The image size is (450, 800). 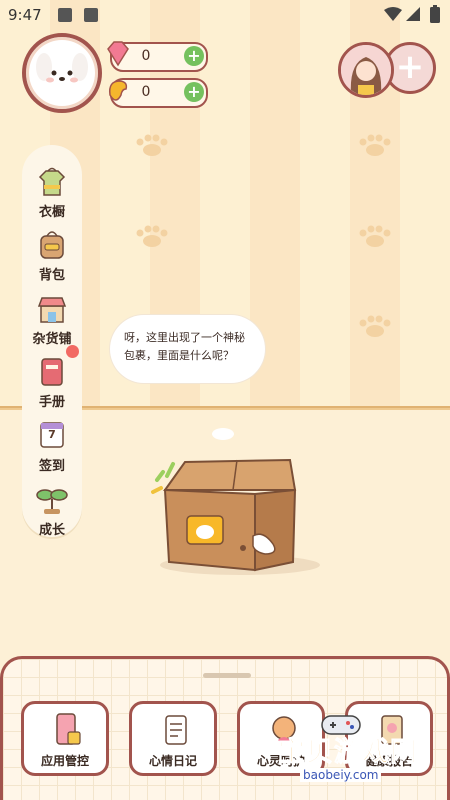 I want to click on side-item-label: 背包, so click(x=51, y=275).